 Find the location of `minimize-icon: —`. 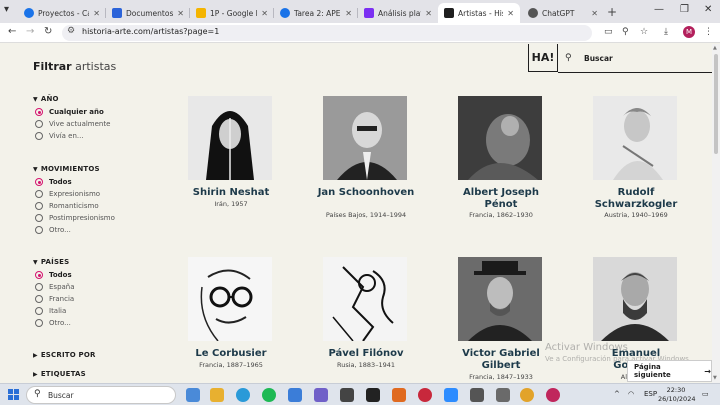

minimize-icon: — is located at coordinates (659, 9).